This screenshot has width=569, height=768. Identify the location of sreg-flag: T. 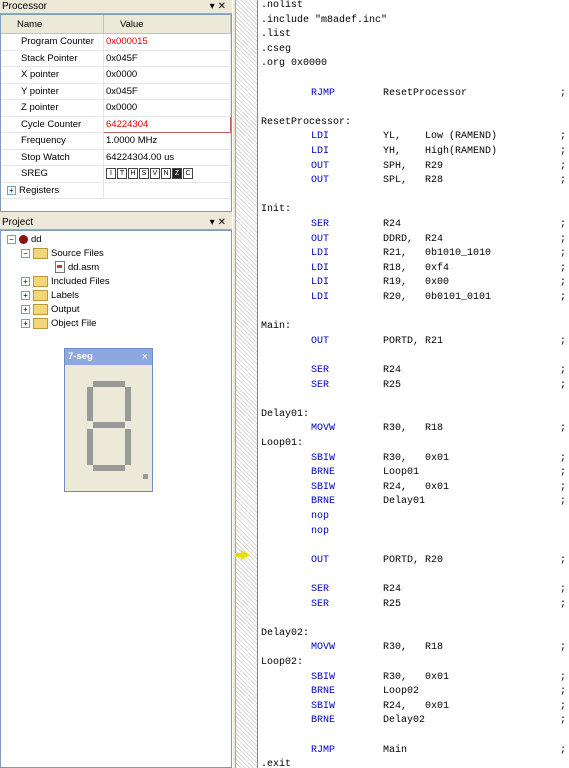
(122, 174).